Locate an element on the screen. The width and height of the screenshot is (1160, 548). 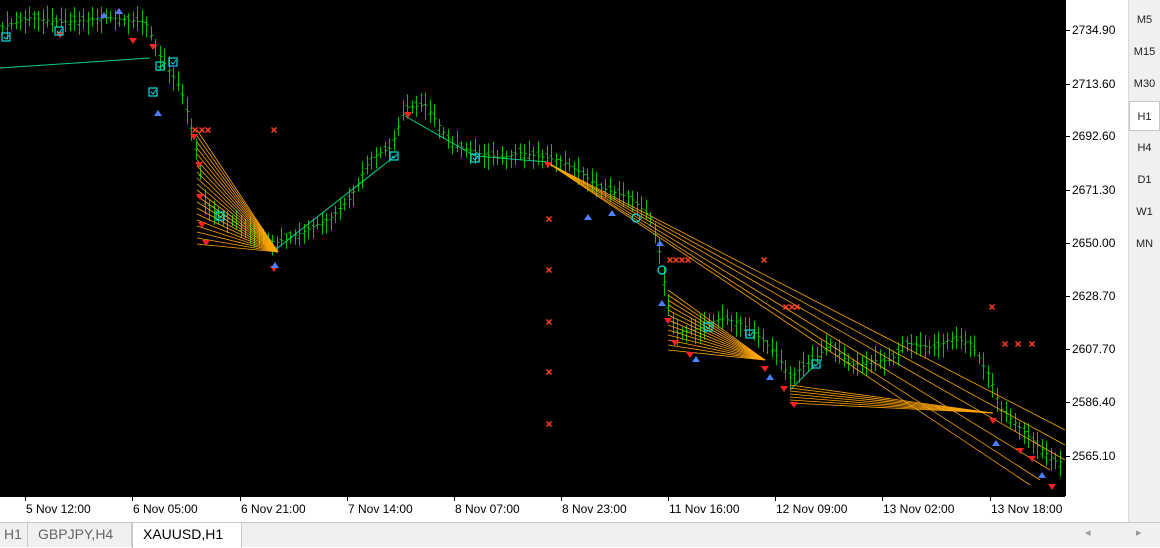
timeframe-button-m5: M5 is located at coordinates (1144, 20).